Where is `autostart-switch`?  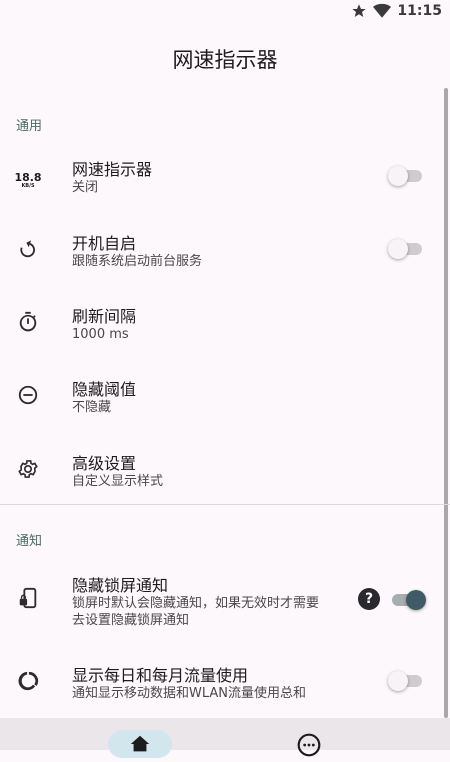
autostart-switch is located at coordinates (405, 249).